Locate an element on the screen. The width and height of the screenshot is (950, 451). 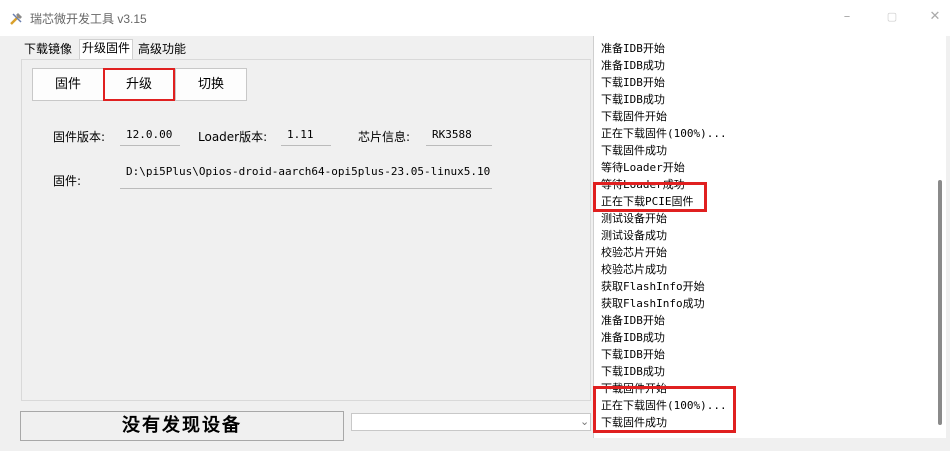
tab-upgrade-firmware: 升级固件 is located at coordinates (106, 49).